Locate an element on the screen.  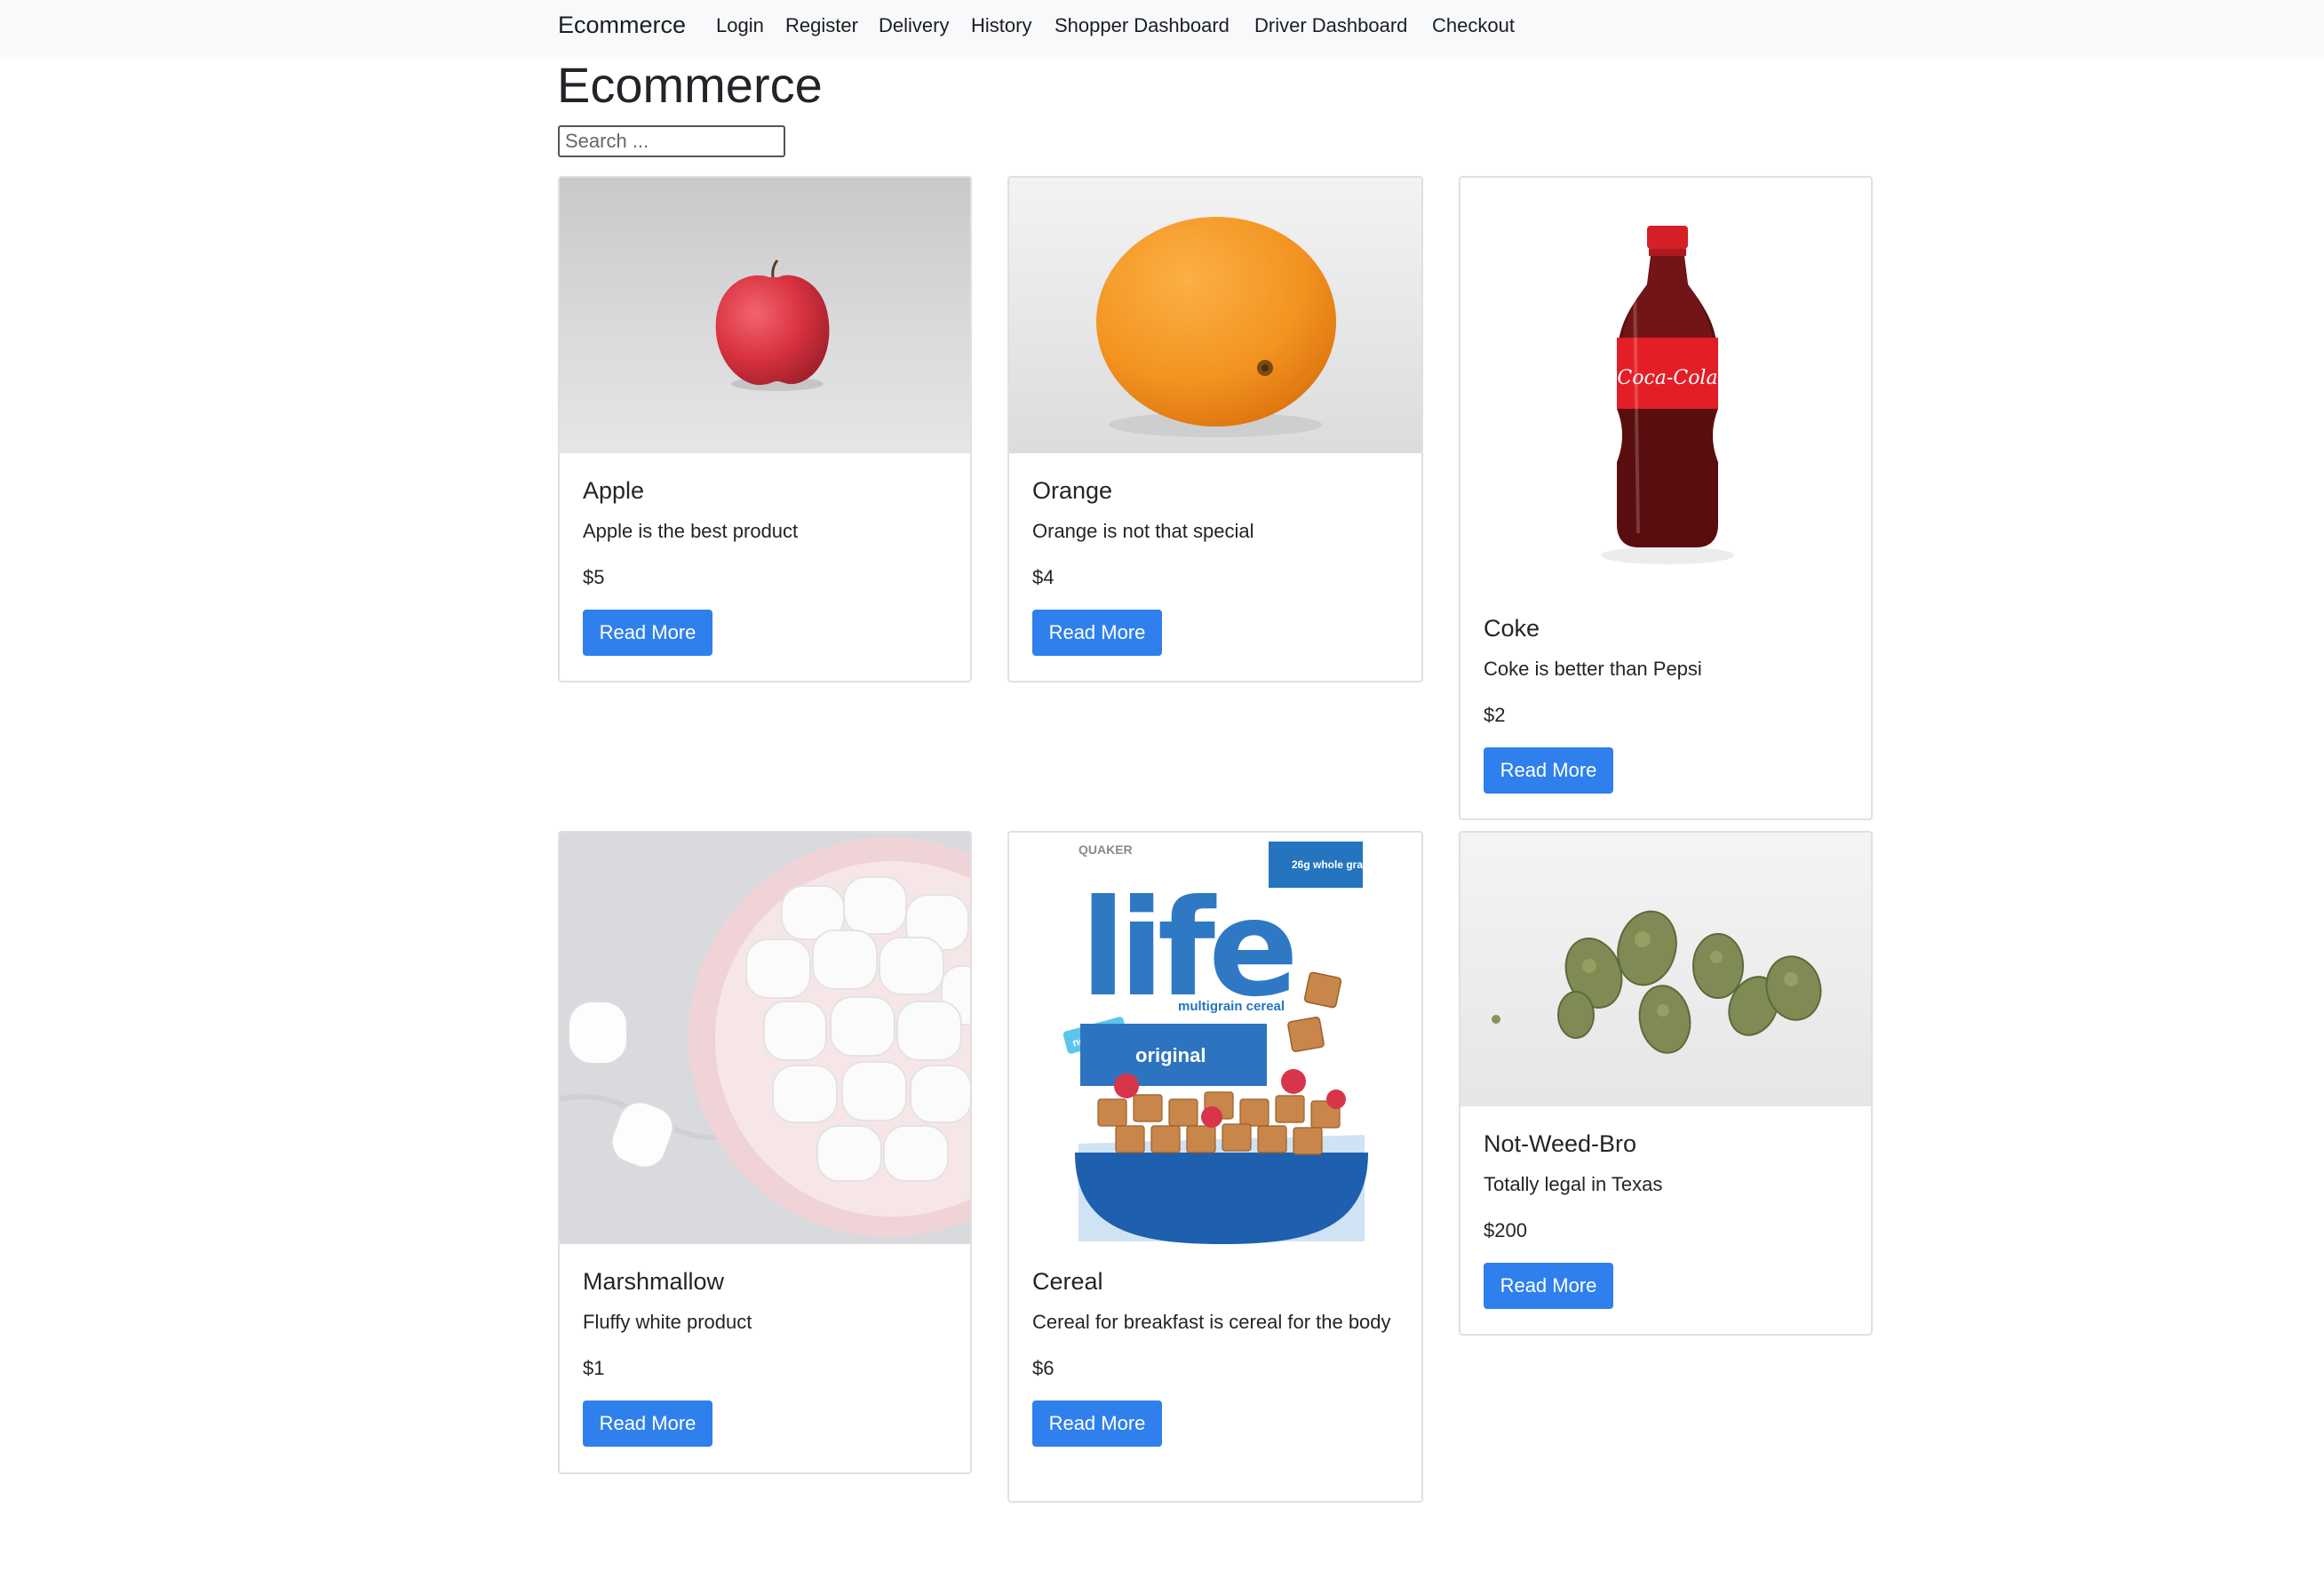
product-image-coke: Coca-Cola is located at coordinates (1665, 384).